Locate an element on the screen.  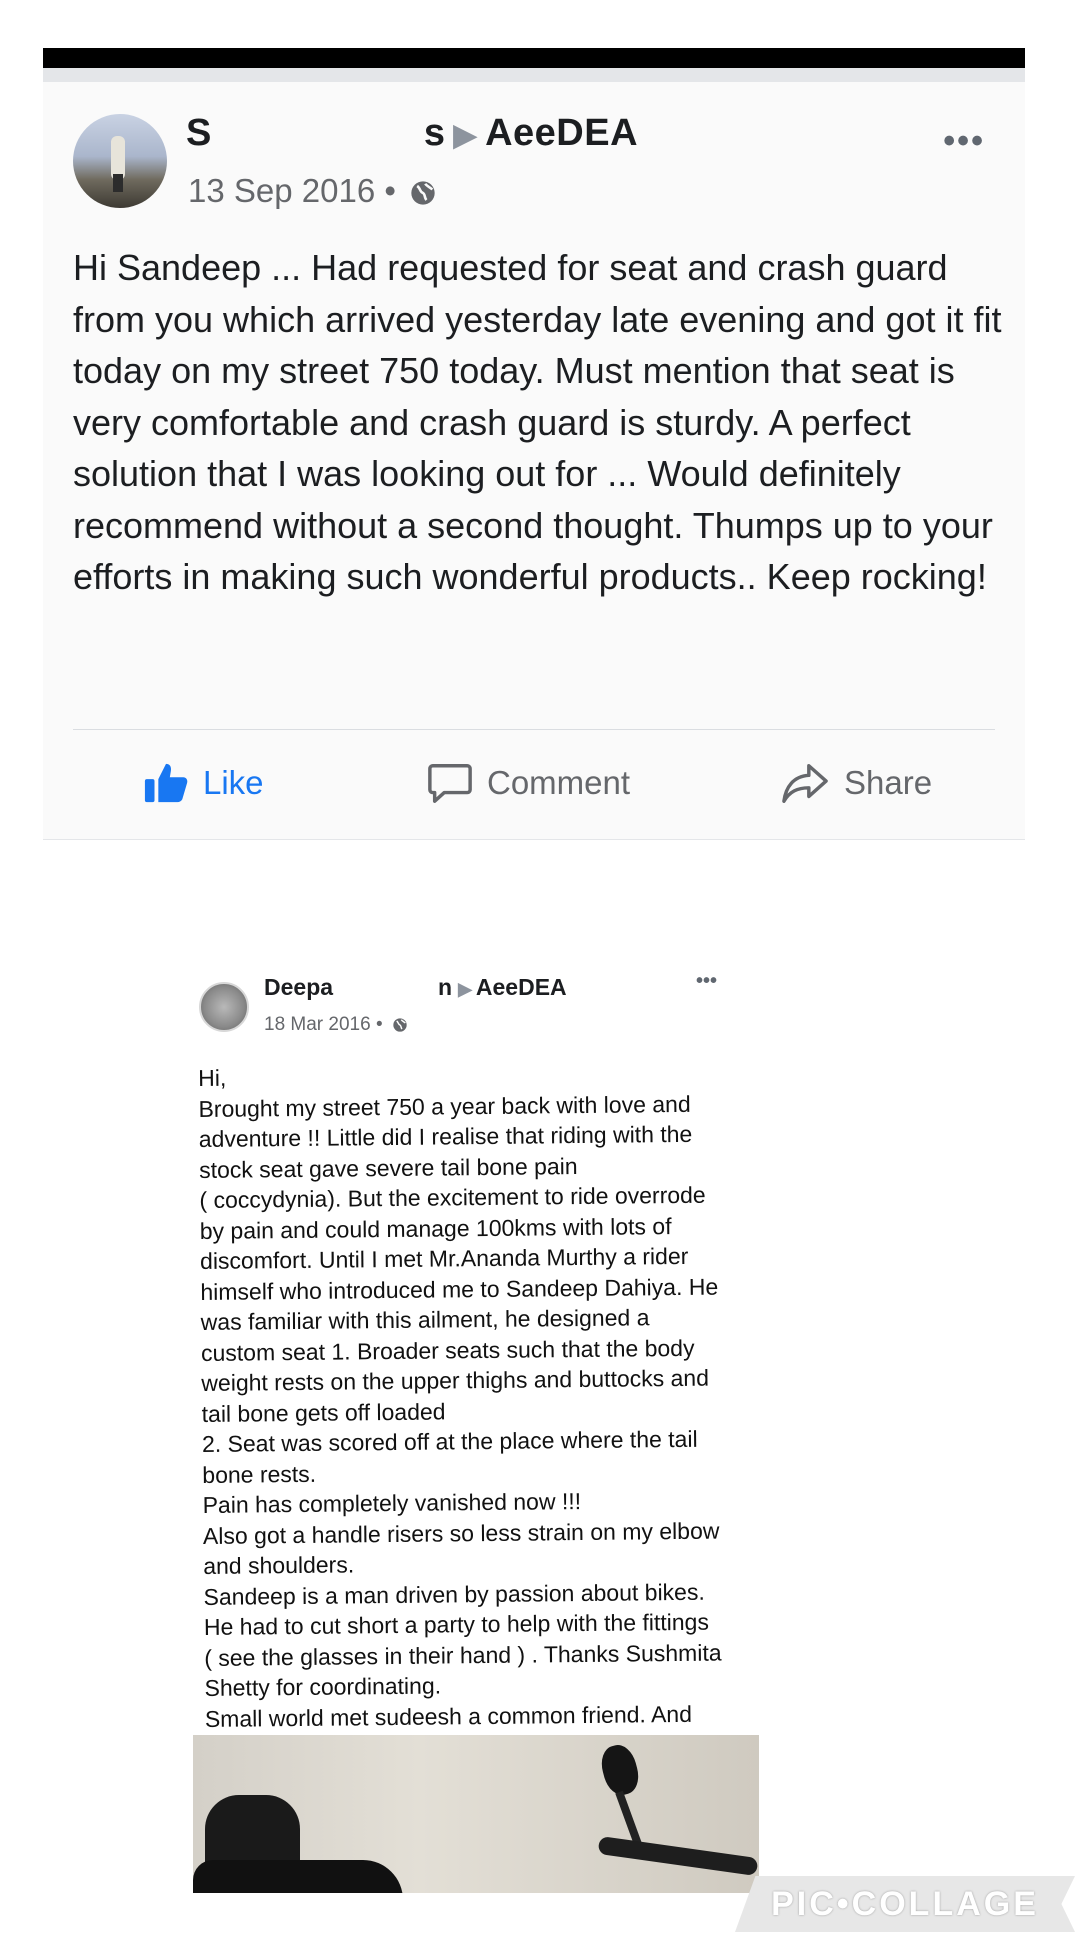
like-button: Like is located at coordinates (203, 783).